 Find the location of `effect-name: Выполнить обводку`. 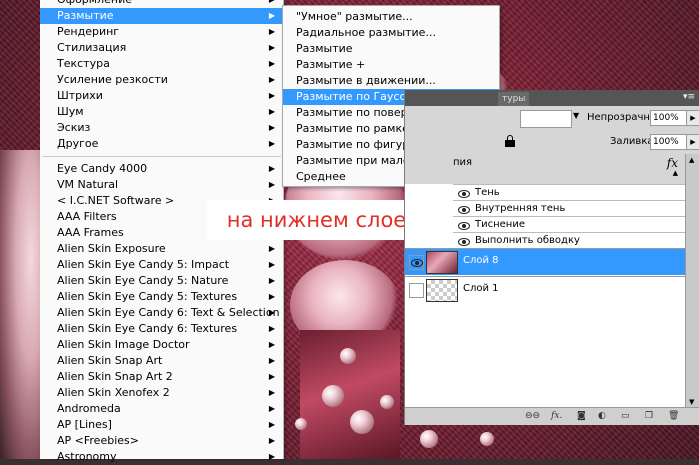

effect-name: Выполнить обводку is located at coordinates (527, 240).